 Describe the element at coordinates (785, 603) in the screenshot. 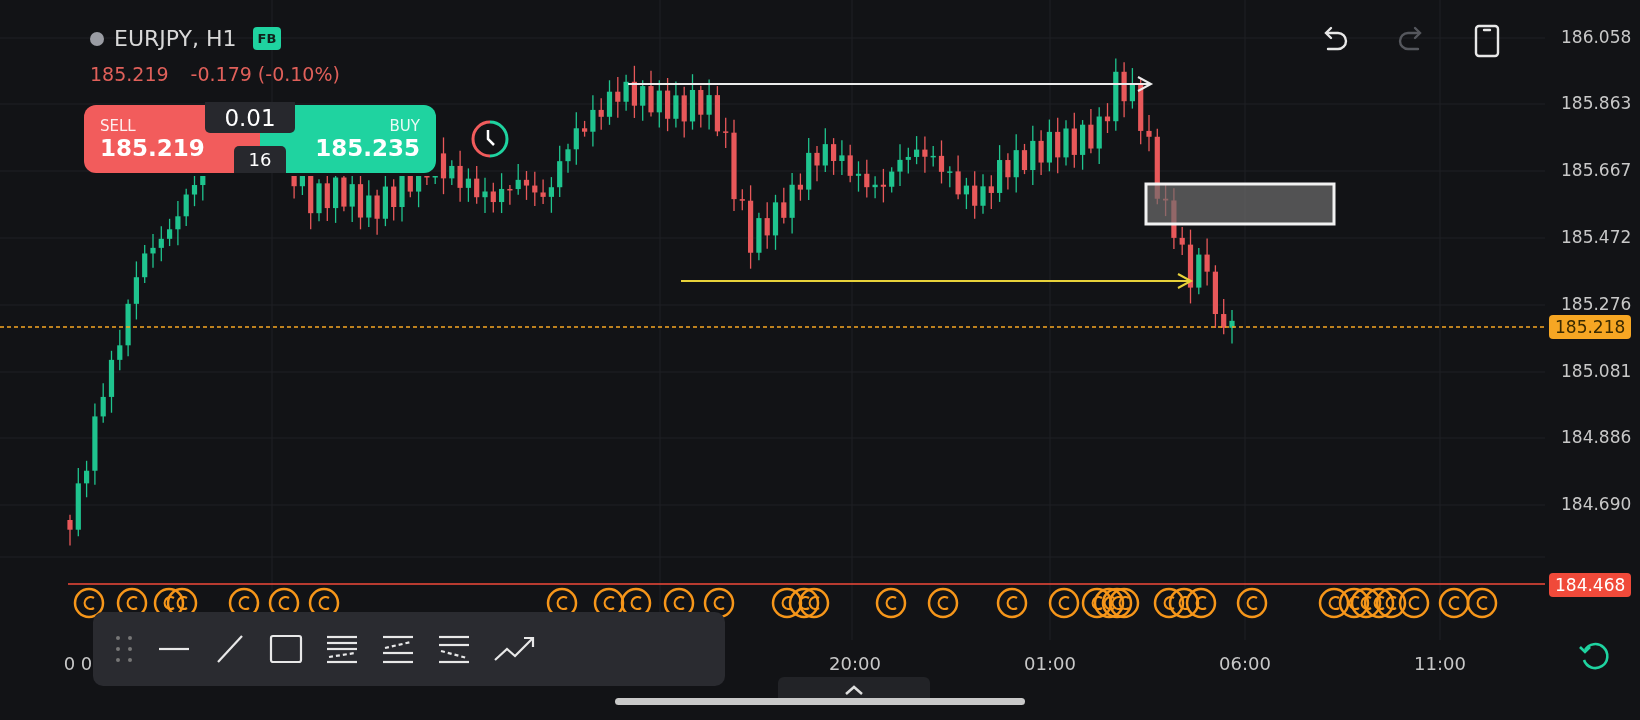

I see `event-markers-drawing` at that location.